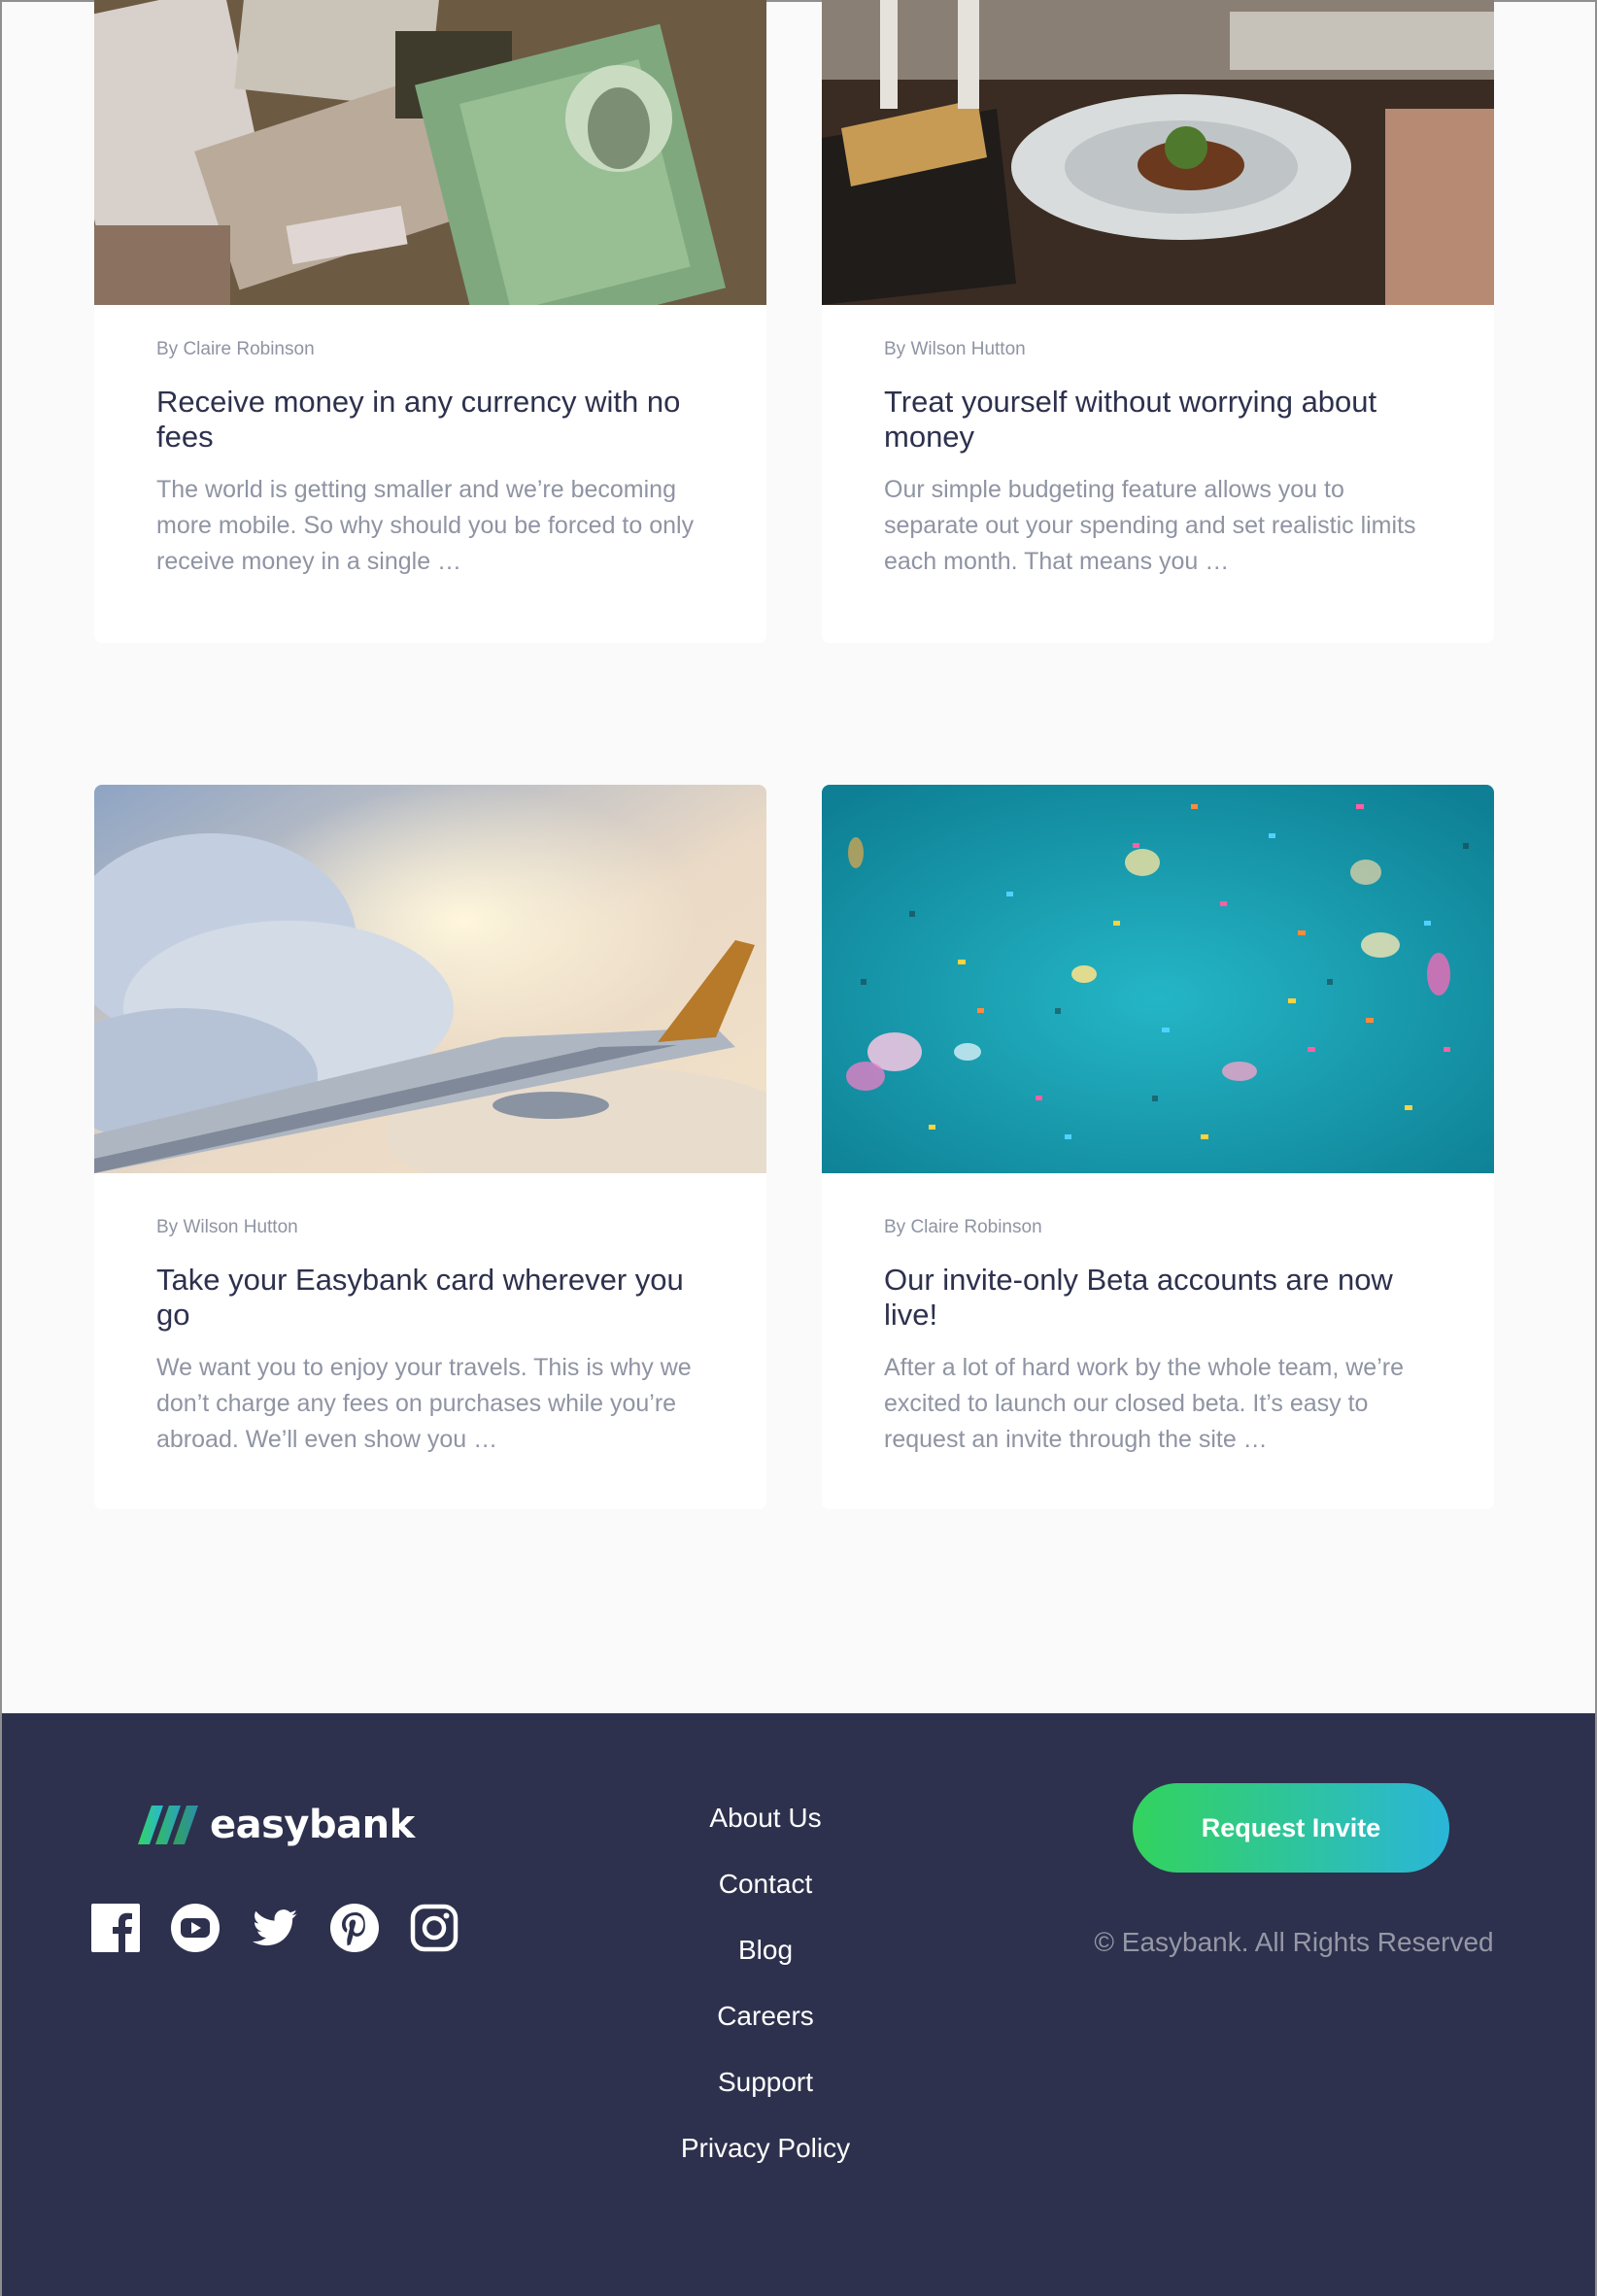  Describe the element at coordinates (765, 2098) in the screenshot. I see `footer-link-support: Support` at that location.